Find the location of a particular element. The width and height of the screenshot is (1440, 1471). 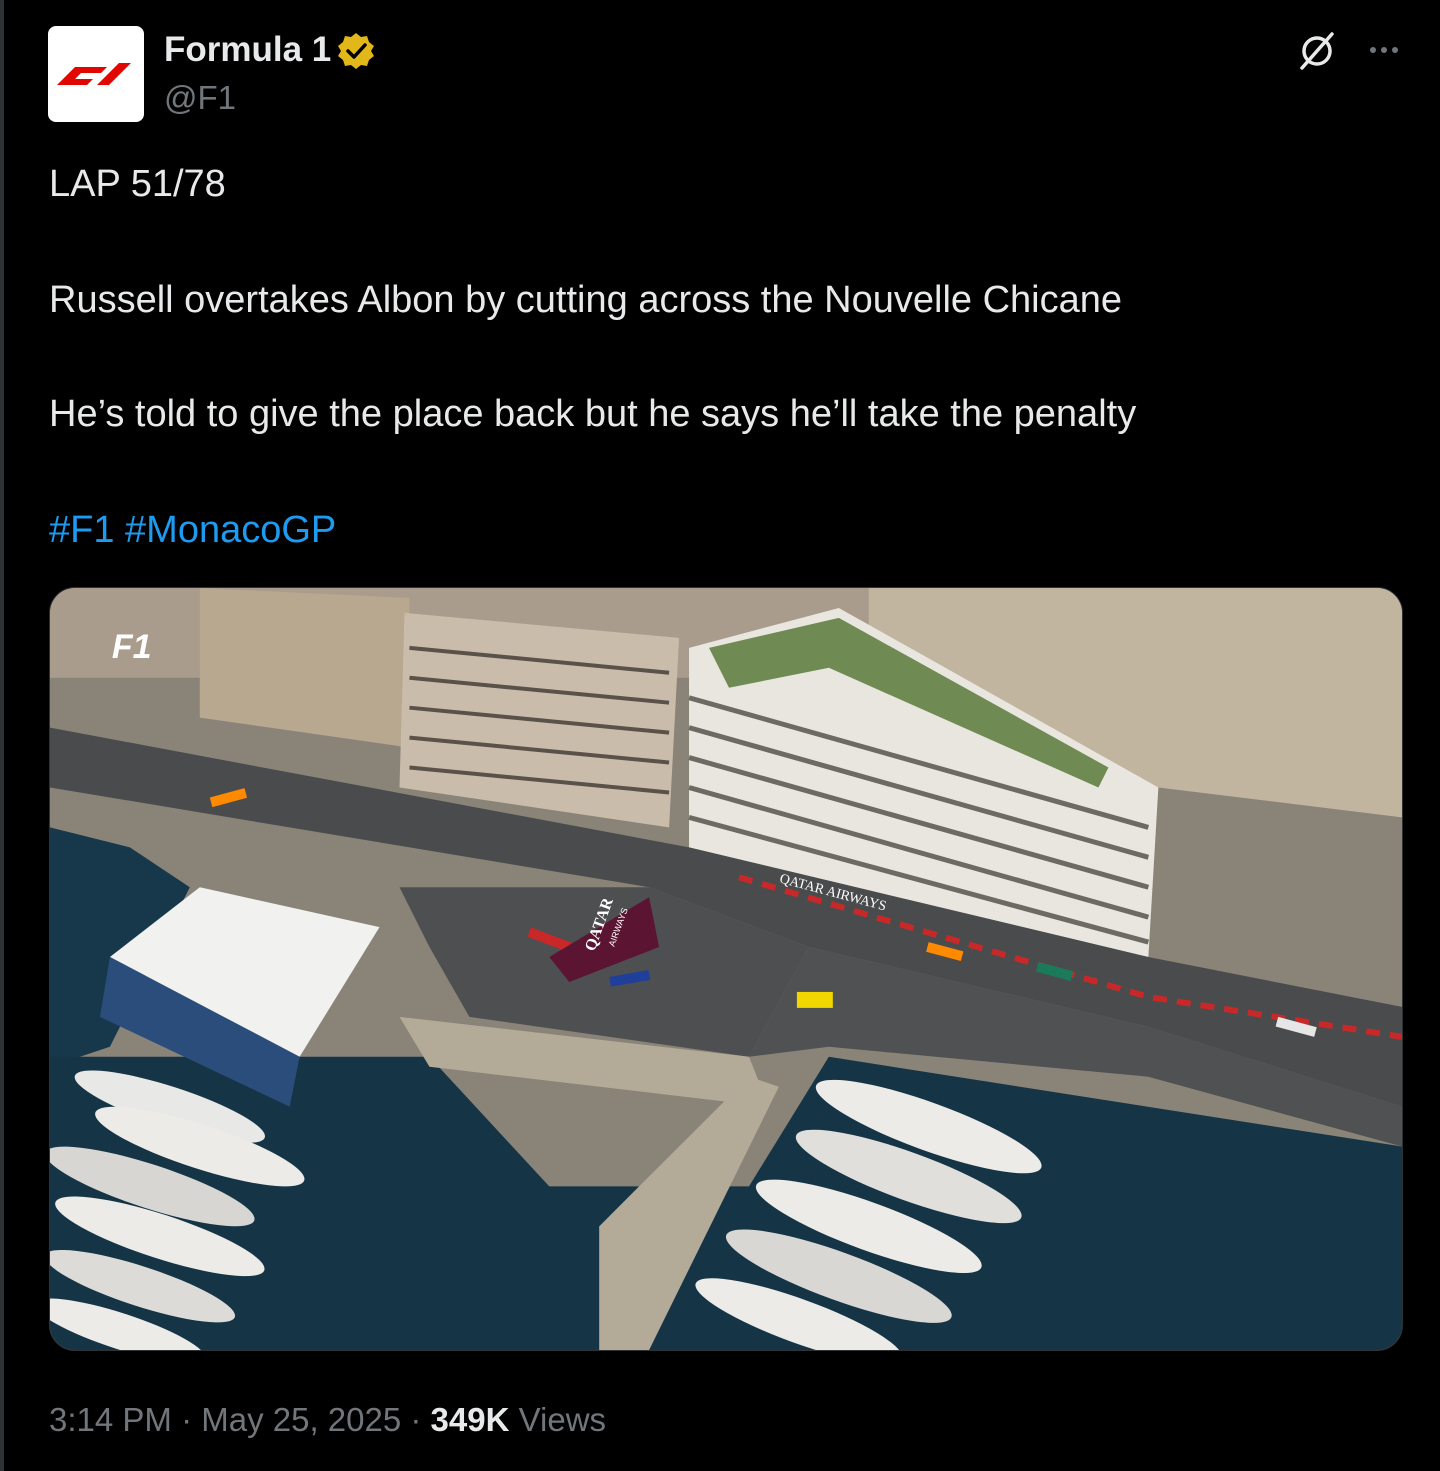

hashtag-monacogp: #MonacoGP is located at coordinates (230, 530).